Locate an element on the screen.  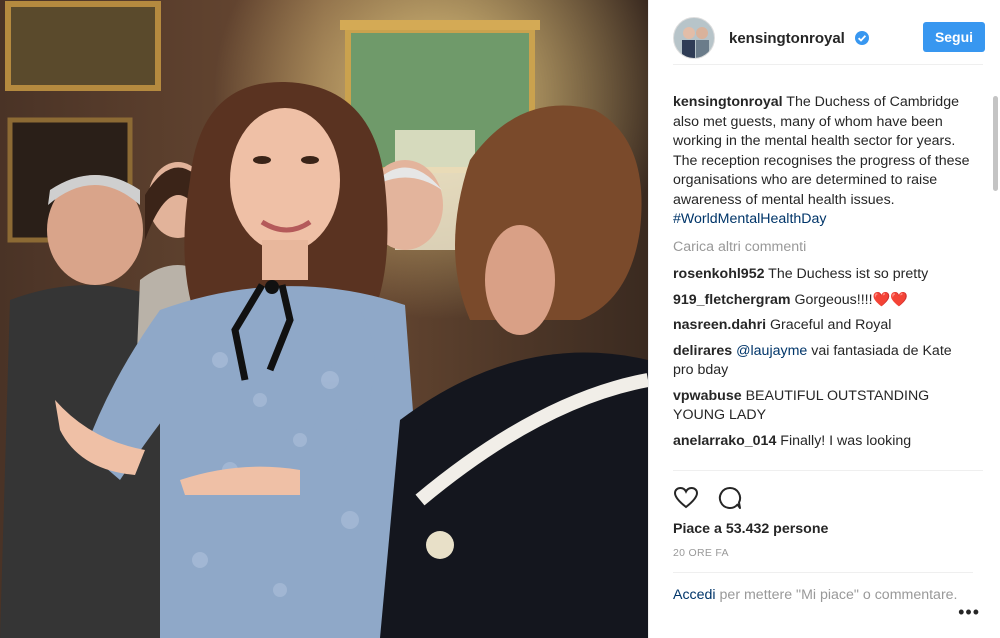
comment-item: rosenkohl952 The Duchess ist so pretty is located at coordinates (823, 275).